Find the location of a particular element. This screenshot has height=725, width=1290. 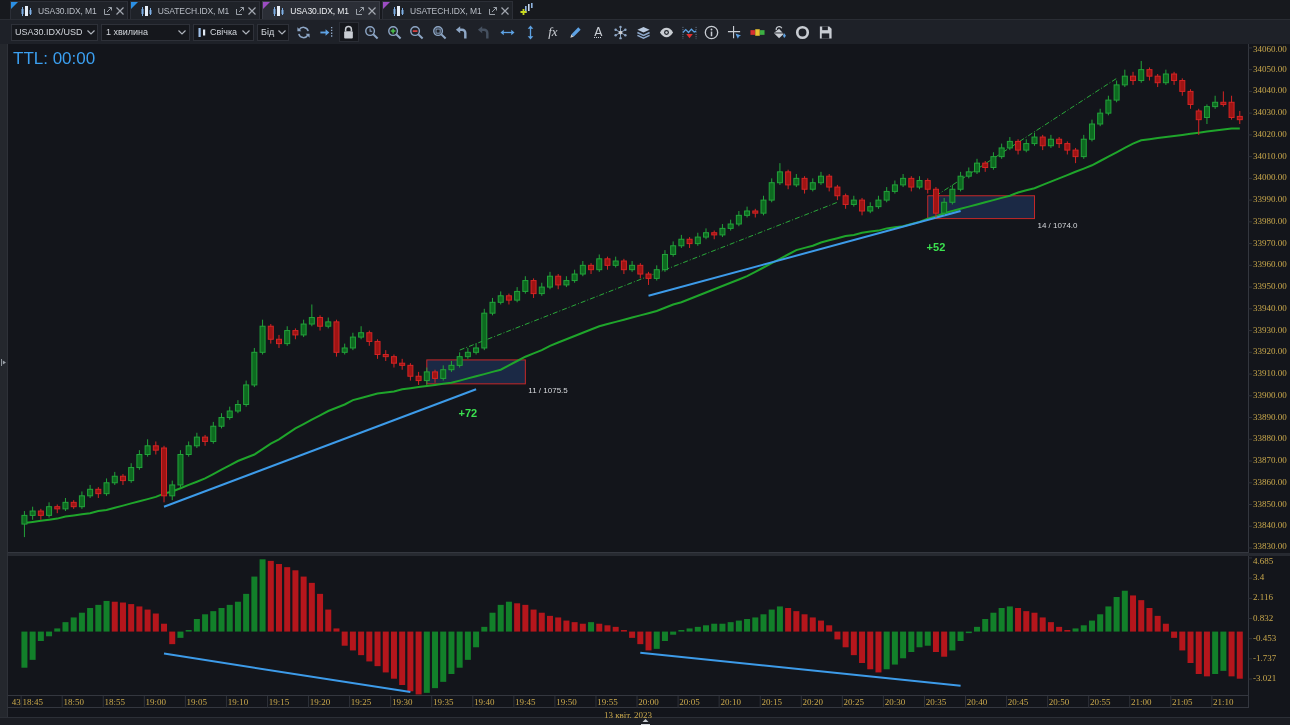

save-icon is located at coordinates (825, 32).